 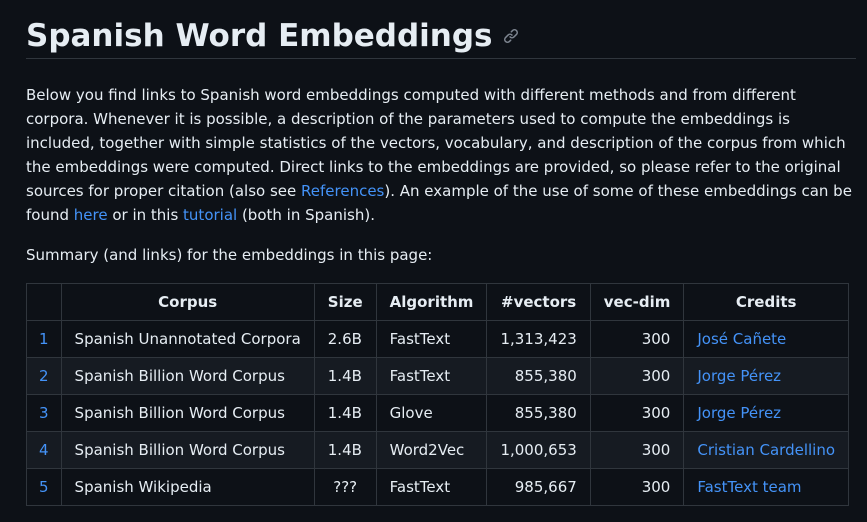 What do you see at coordinates (345, 339) in the screenshot?
I see `size-cell: 2.6B` at bounding box center [345, 339].